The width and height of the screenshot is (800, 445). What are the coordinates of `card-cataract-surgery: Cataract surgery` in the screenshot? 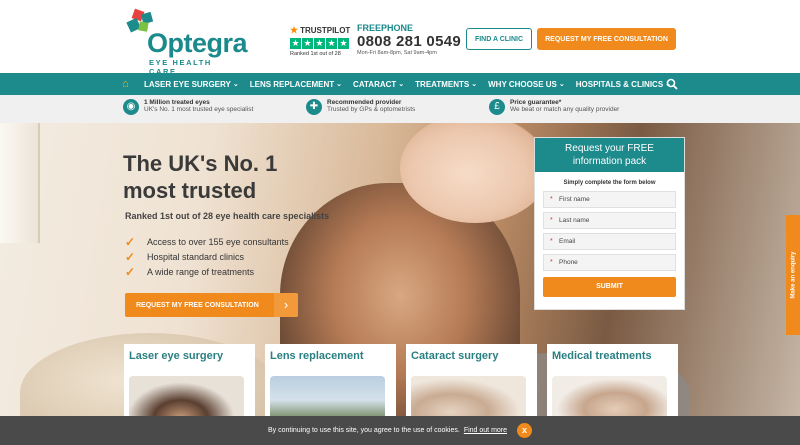 It's located at (471, 384).